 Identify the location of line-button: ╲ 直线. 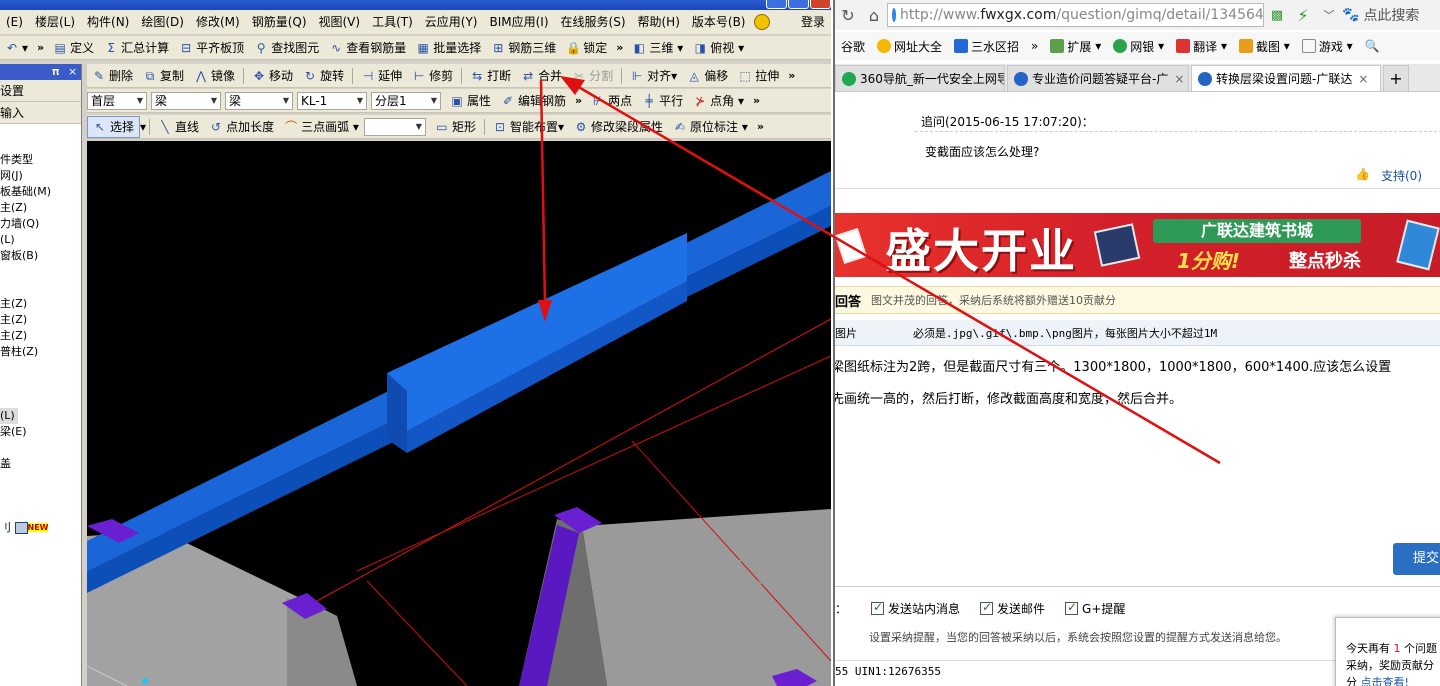
(178, 127).